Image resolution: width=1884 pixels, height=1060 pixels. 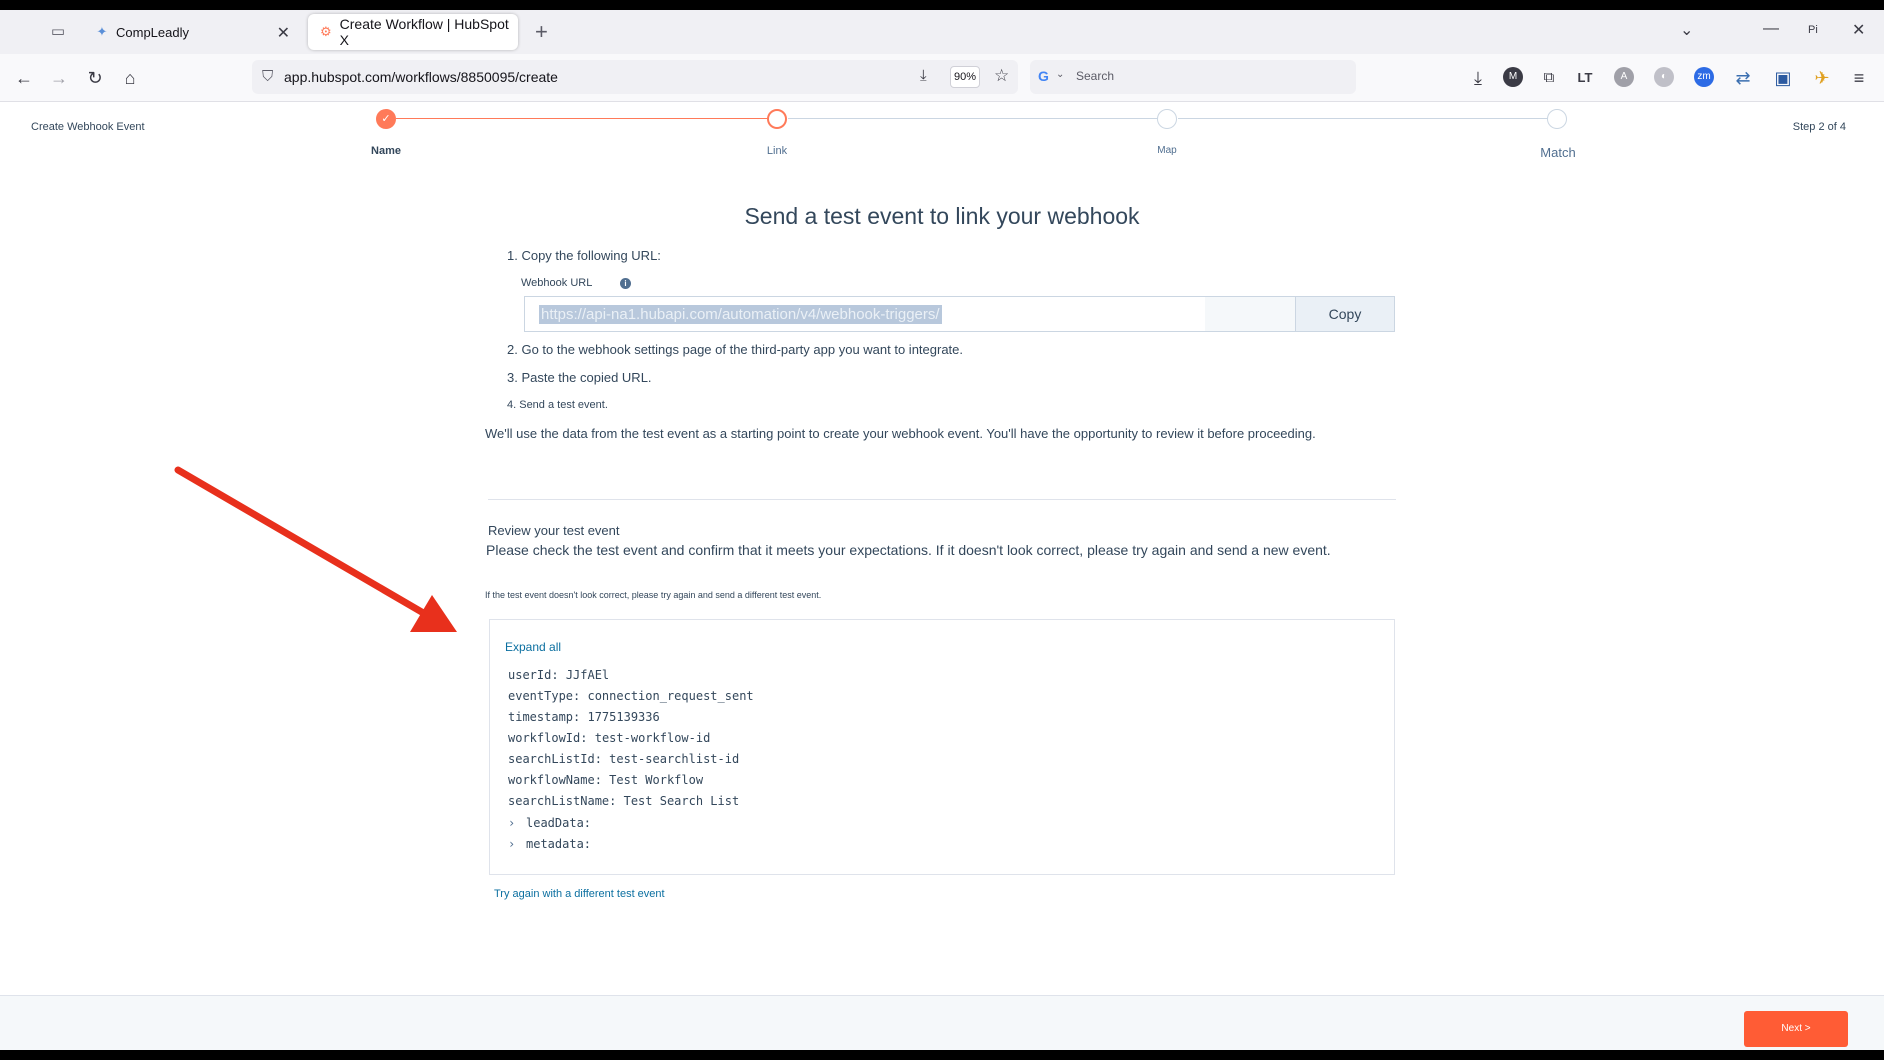 What do you see at coordinates (1859, 78) in the screenshot?
I see `menu-icon: ≡` at bounding box center [1859, 78].